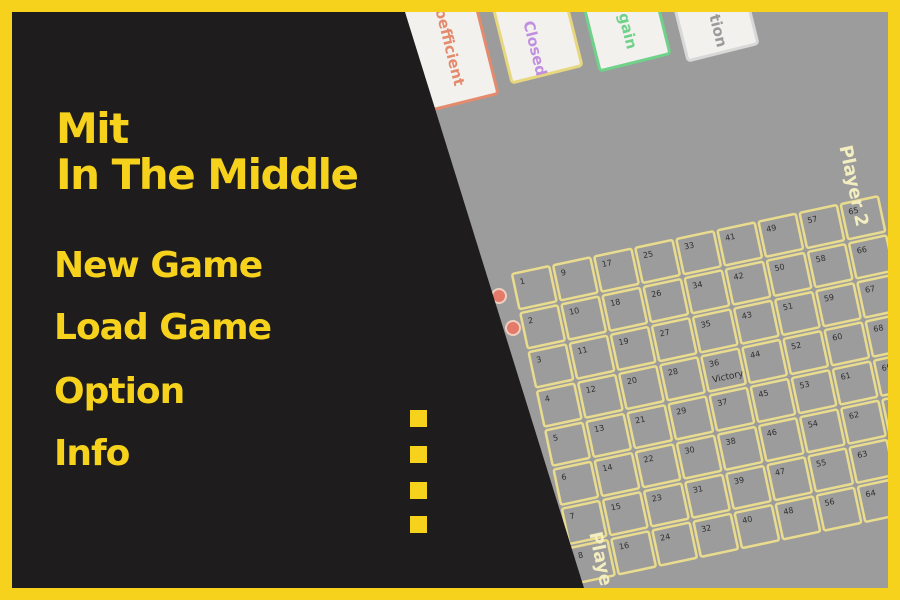  I want to click on game-title-line2: In The Middle, so click(207, 174).